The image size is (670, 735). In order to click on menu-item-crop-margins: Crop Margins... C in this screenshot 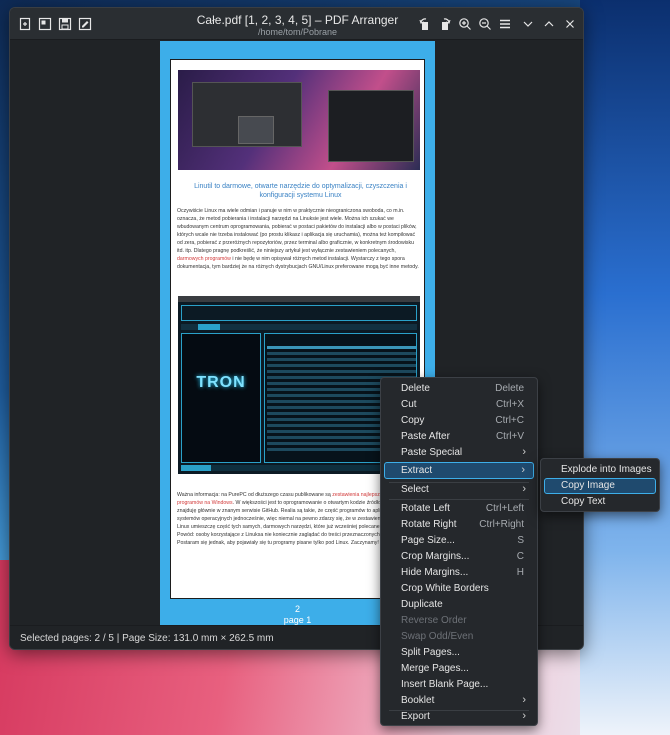, I will do `click(459, 557)`.